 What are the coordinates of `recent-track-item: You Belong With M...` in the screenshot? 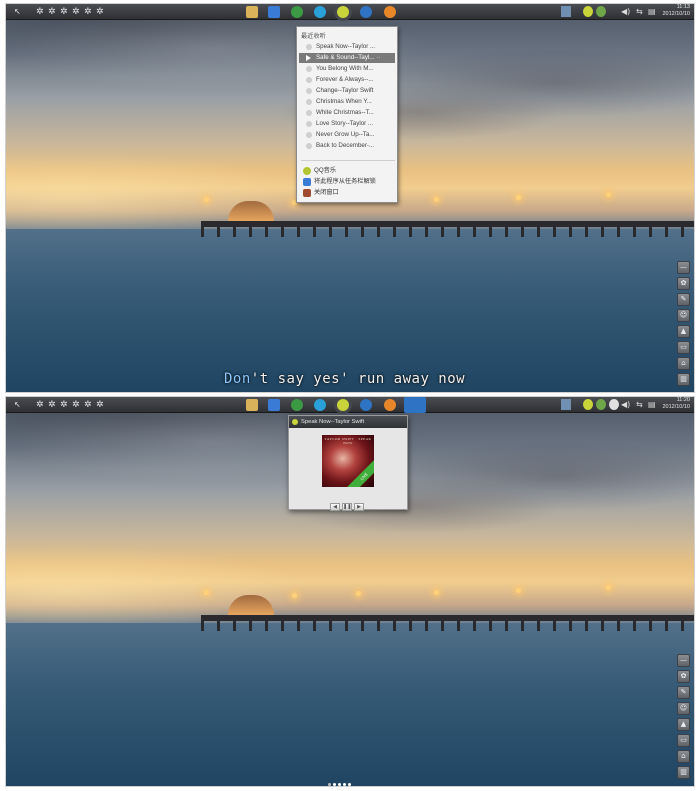 It's located at (347, 69).